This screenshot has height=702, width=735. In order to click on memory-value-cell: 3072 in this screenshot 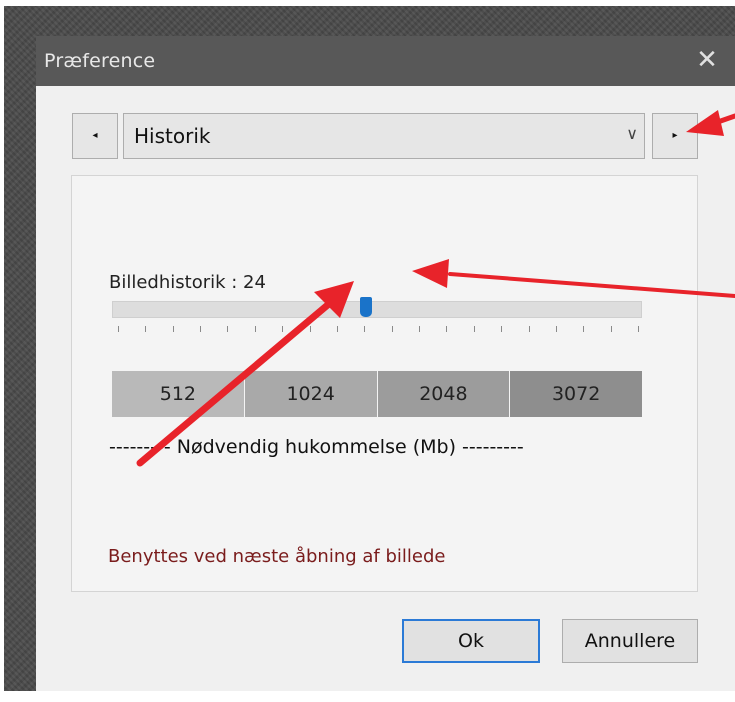, I will do `click(576, 394)`.